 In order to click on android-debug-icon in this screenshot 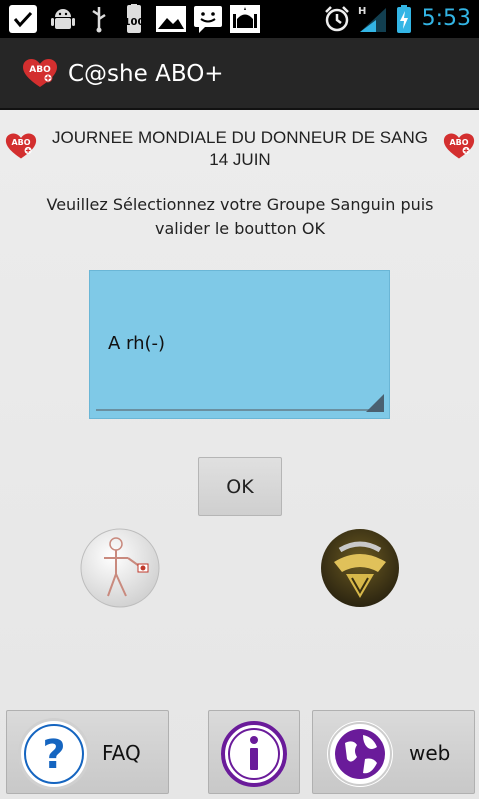, I will do `click(63, 19)`.